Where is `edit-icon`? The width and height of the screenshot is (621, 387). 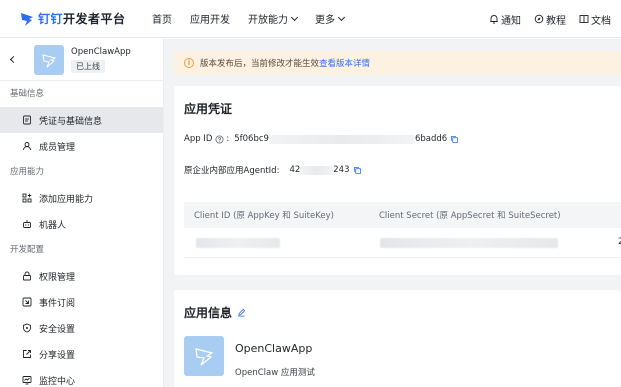
edit-icon is located at coordinates (241, 312).